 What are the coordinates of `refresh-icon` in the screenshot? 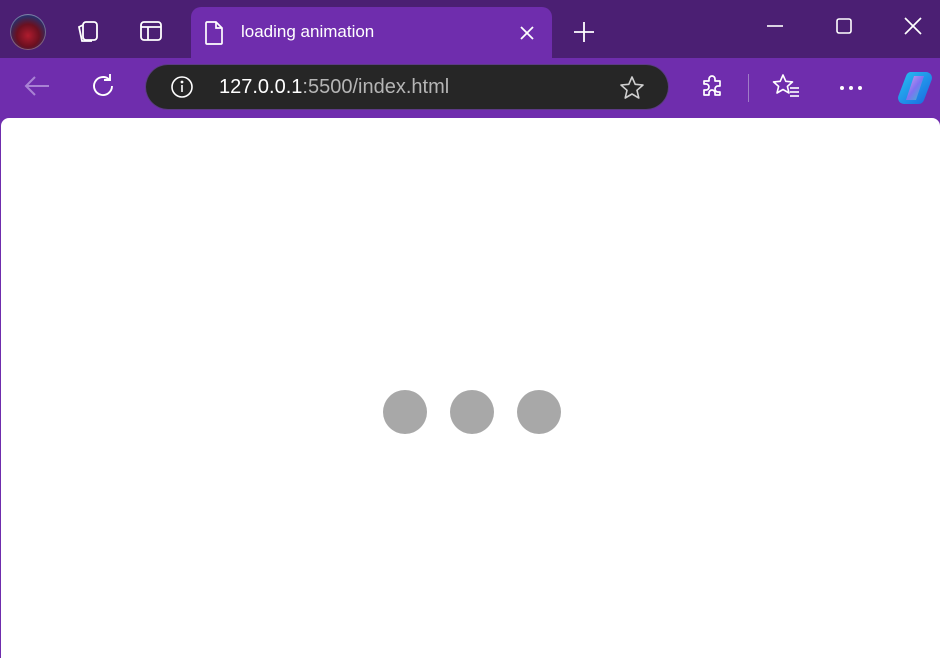 It's located at (103, 88).